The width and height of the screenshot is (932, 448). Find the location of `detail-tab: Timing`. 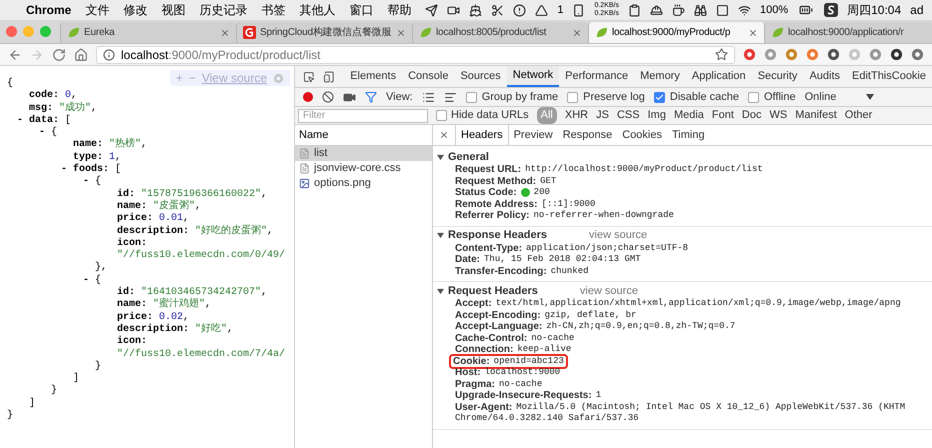

detail-tab: Timing is located at coordinates (688, 135).